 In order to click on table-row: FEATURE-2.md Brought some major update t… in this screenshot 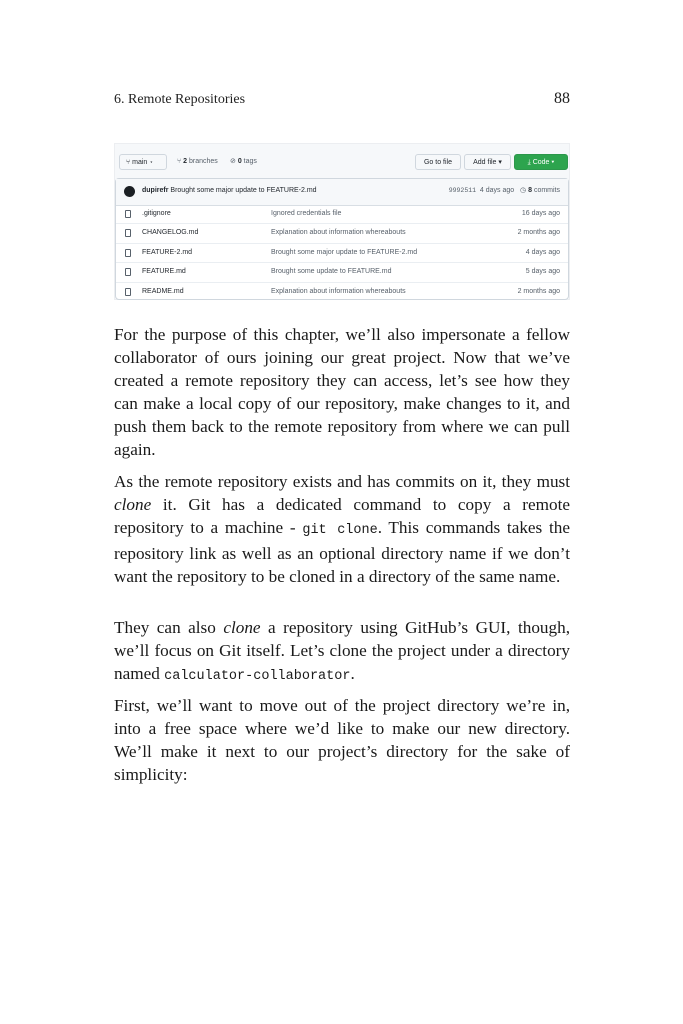, I will do `click(342, 252)`.